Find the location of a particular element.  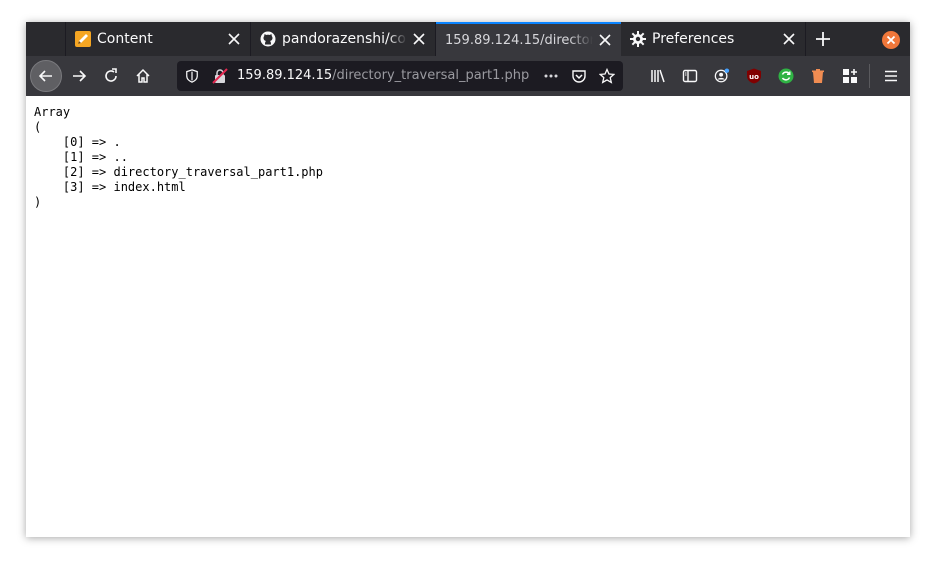

output-line: ( is located at coordinates (38, 127).